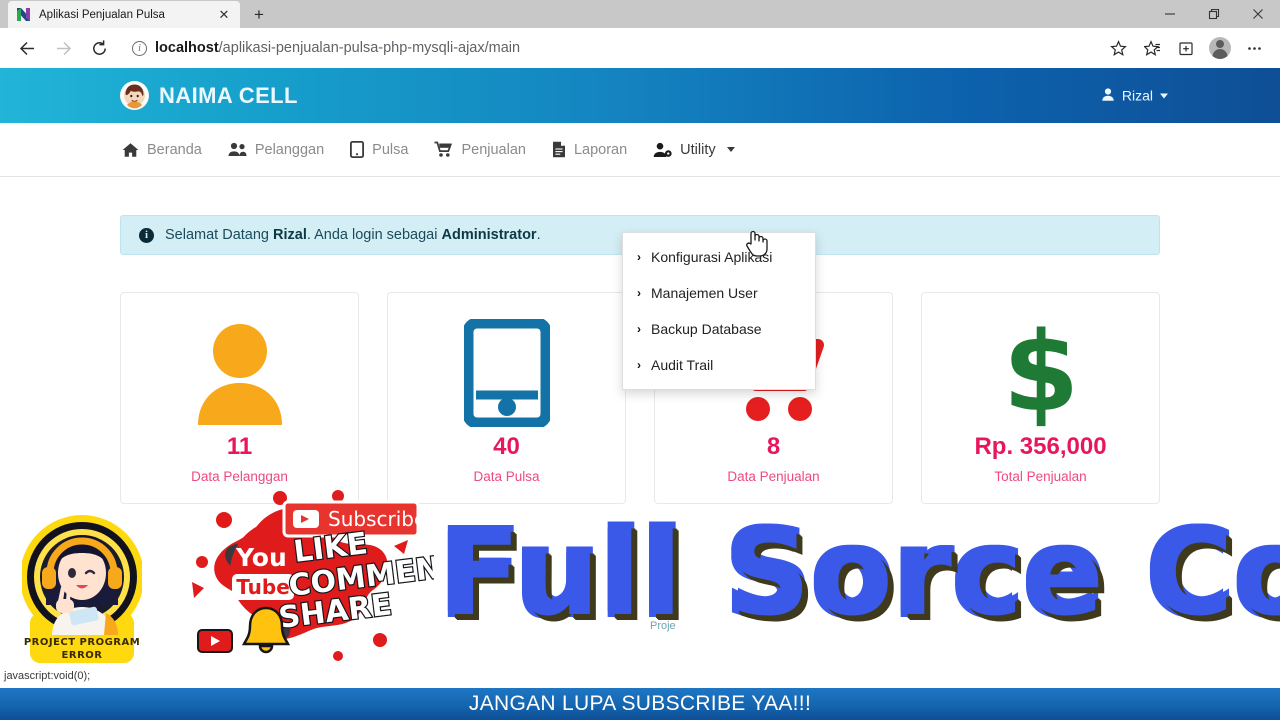 The width and height of the screenshot is (1280, 720). I want to click on browser-status-bar: javascript:void(0);, so click(47, 676).